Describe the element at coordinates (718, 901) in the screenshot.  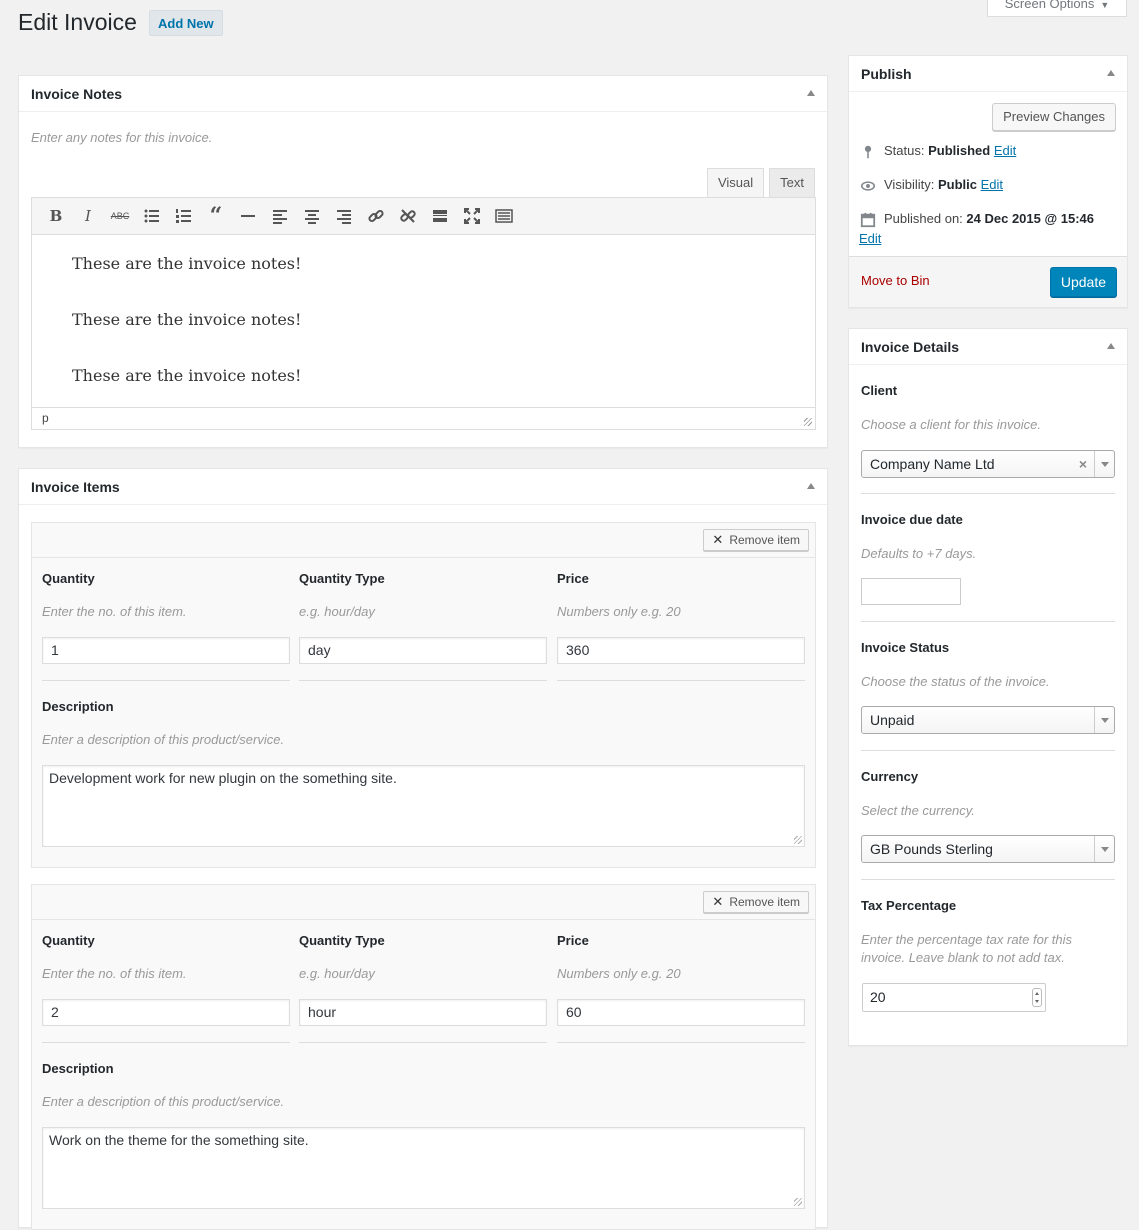
I see `close-icon: ✕` at that location.